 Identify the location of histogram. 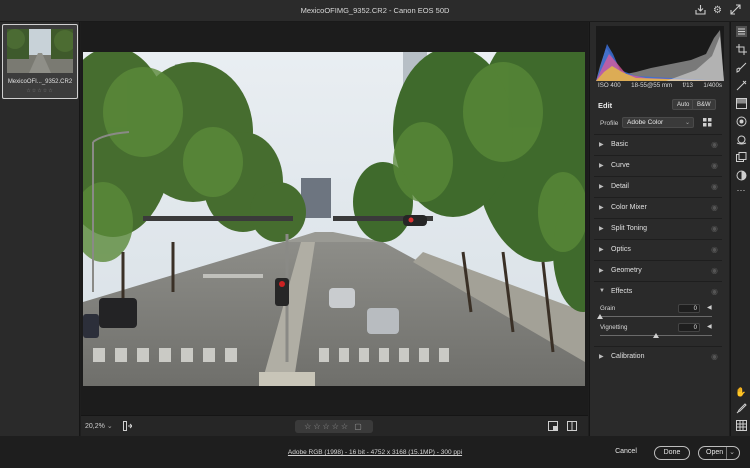
(660, 53).